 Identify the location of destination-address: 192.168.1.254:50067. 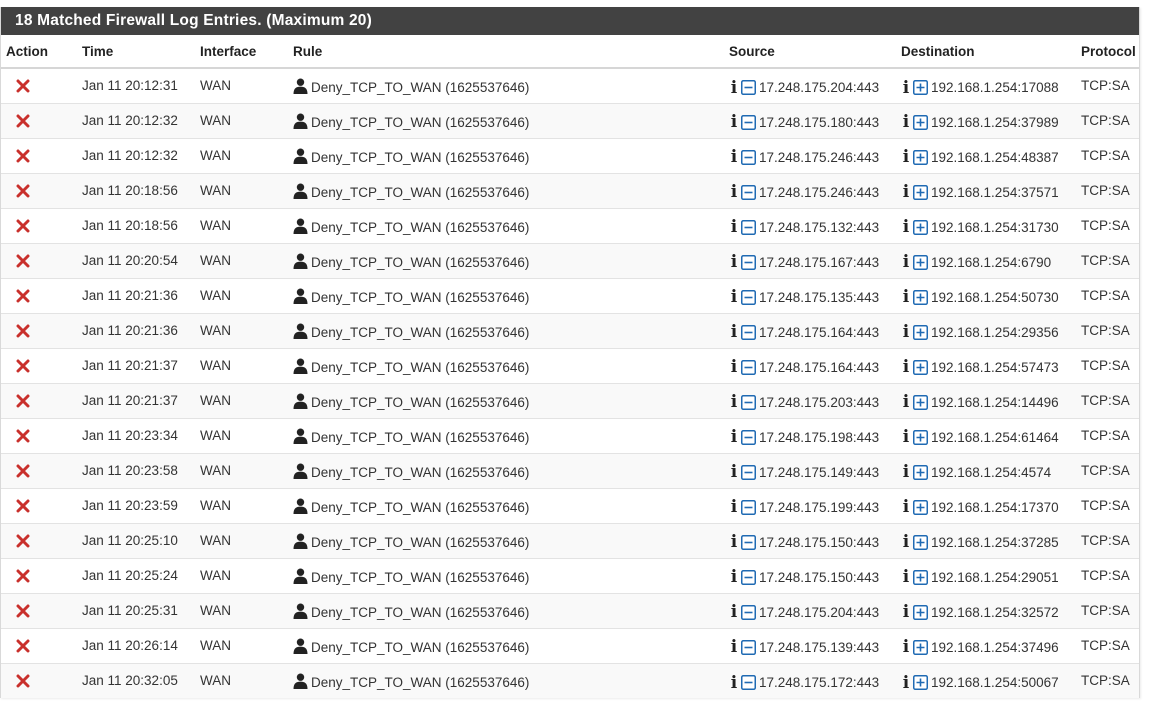
(995, 682).